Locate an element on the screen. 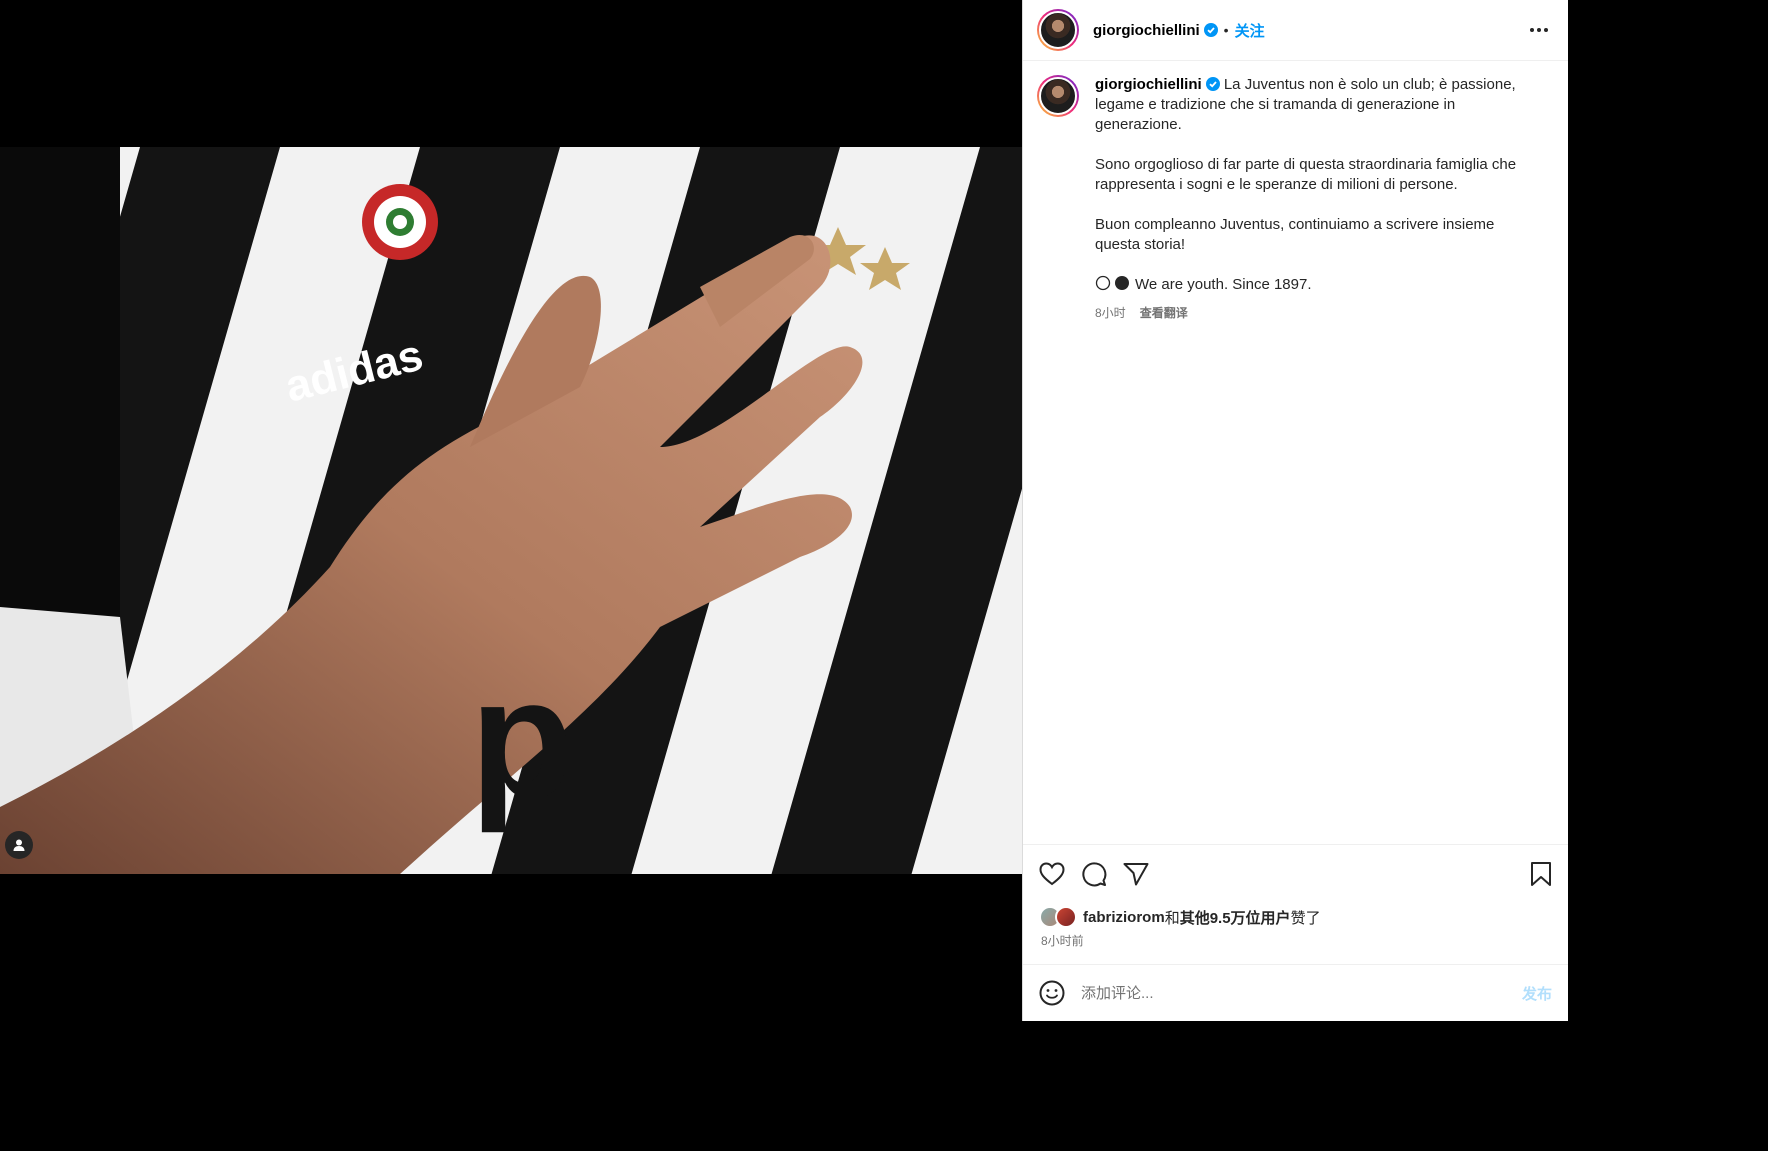  liker-username: fabriziorom is located at coordinates (1124, 917).